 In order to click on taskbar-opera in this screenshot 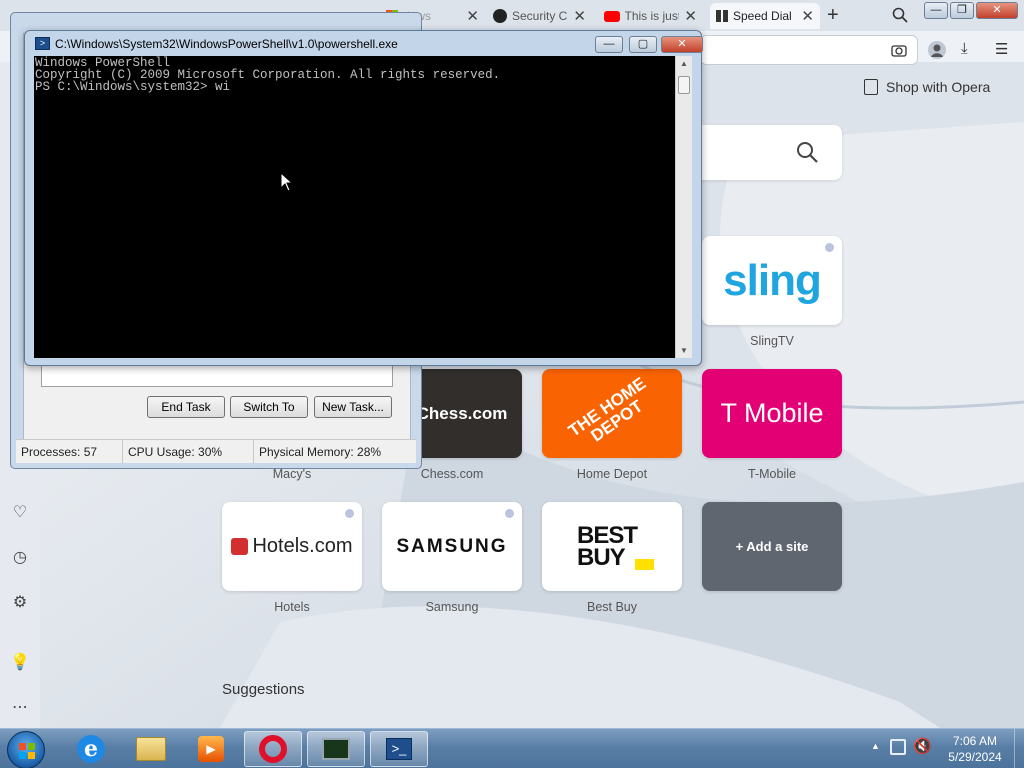, I will do `click(273, 749)`.